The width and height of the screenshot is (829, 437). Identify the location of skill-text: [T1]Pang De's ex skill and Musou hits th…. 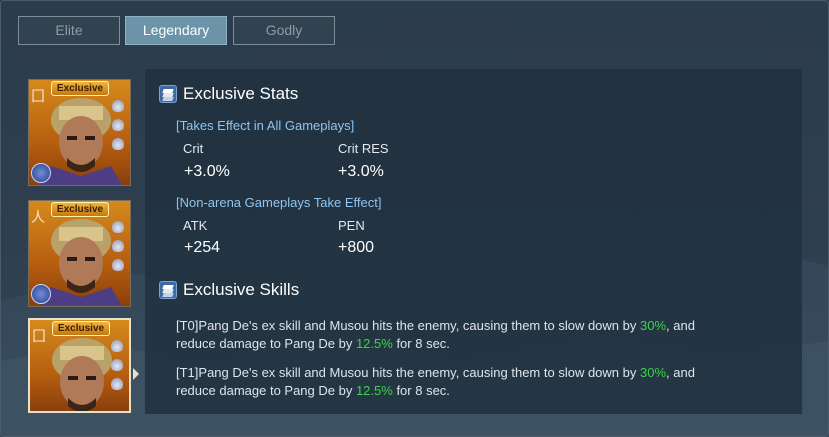
(408, 372).